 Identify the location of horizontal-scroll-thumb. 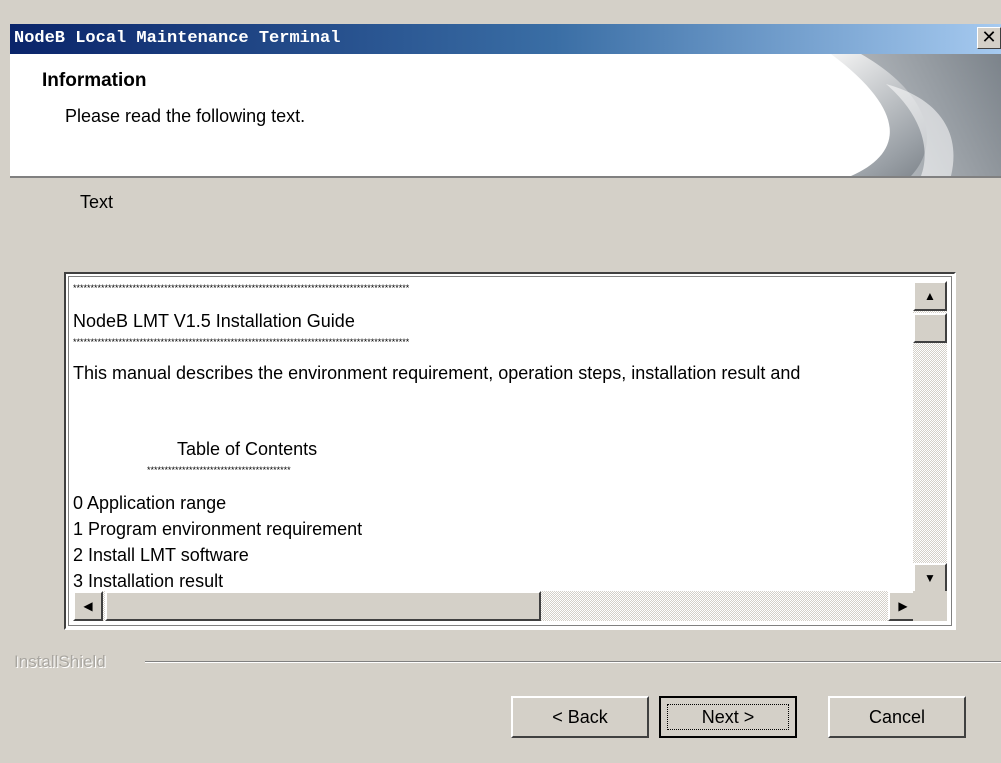
(323, 606).